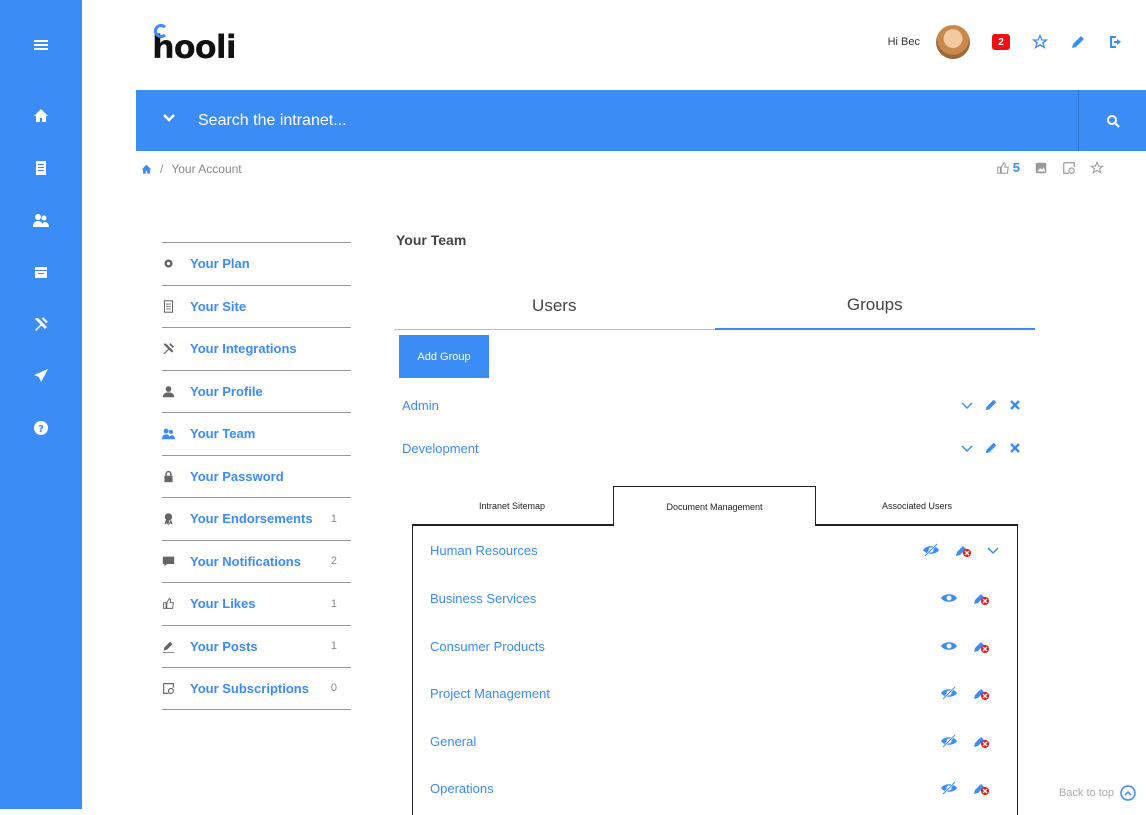 This screenshot has height=815, width=1146. I want to click on document-name: Project Management, so click(685, 693).